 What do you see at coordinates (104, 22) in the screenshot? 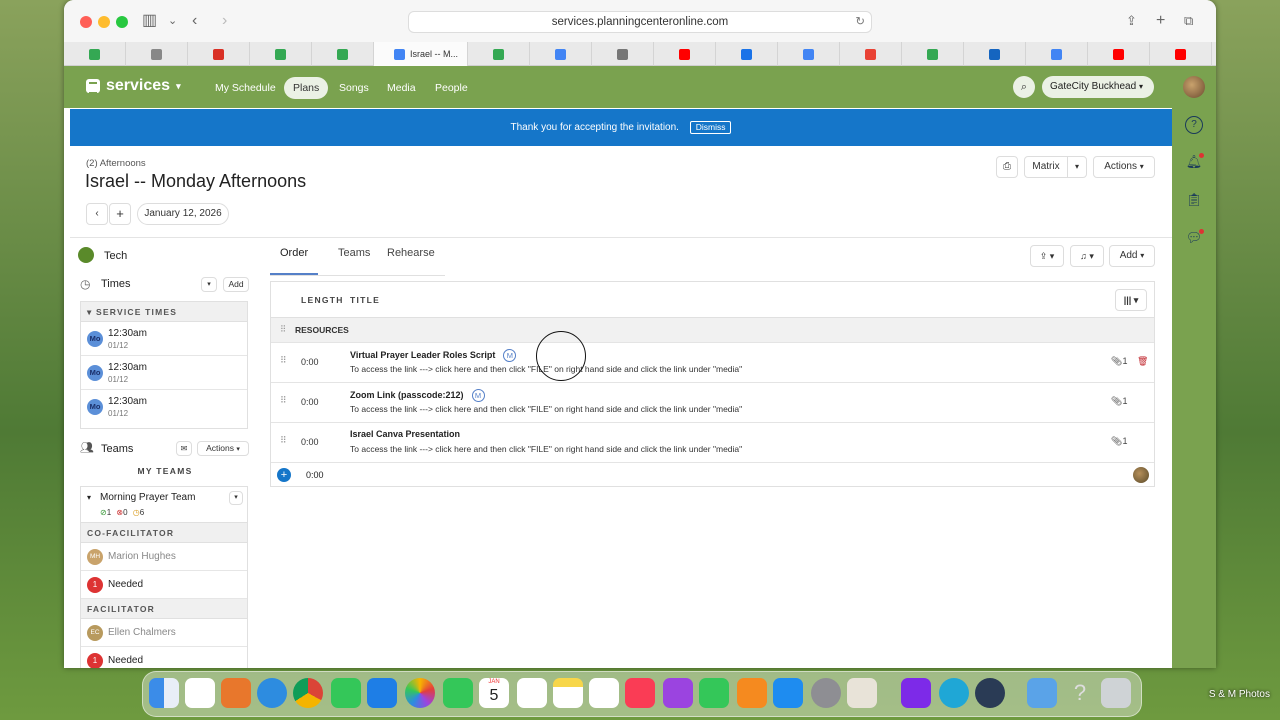
I see `minimize-window-button` at bounding box center [104, 22].